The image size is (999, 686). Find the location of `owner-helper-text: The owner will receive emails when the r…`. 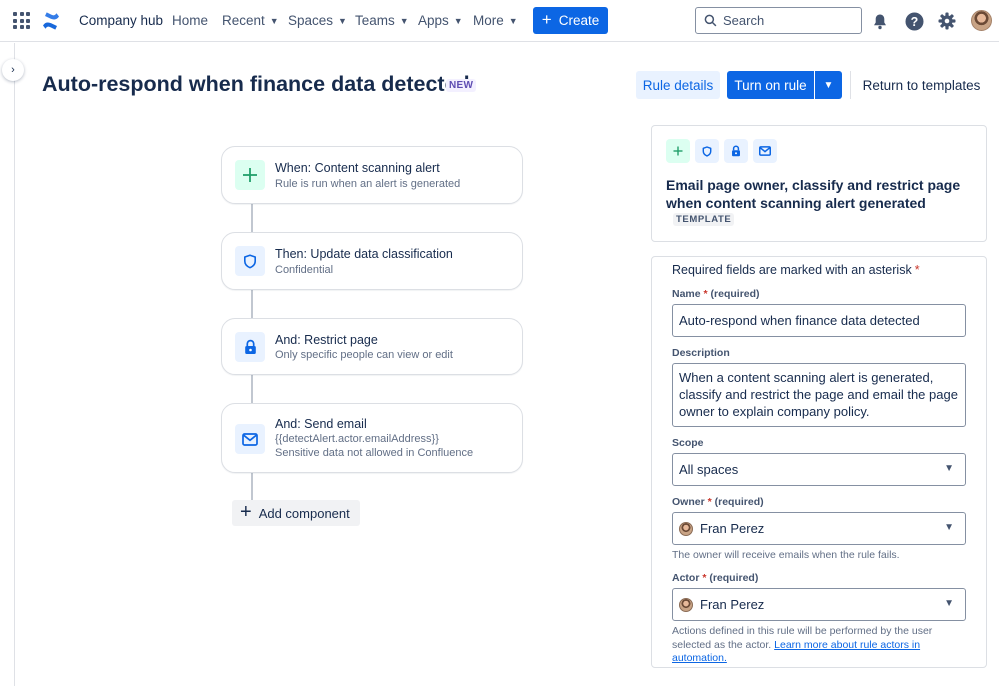

owner-helper-text: The owner will receive emails when the r… is located at coordinates (786, 555).